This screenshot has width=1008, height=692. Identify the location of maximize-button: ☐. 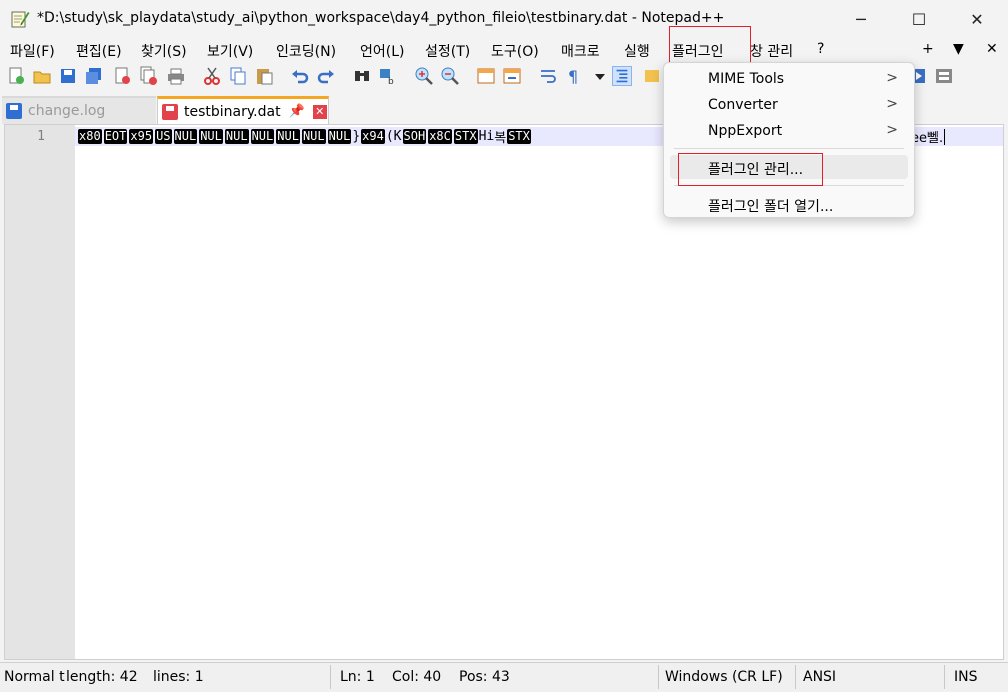
(919, 19).